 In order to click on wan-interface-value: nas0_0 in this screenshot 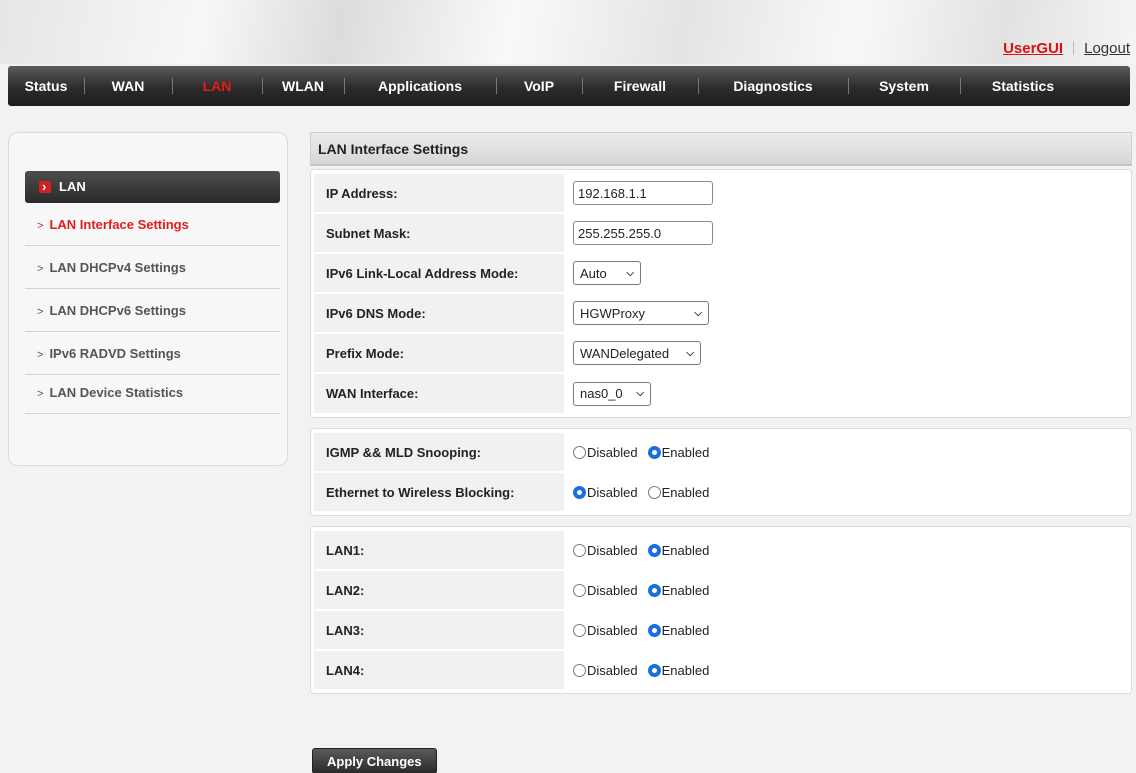, I will do `click(601, 393)`.